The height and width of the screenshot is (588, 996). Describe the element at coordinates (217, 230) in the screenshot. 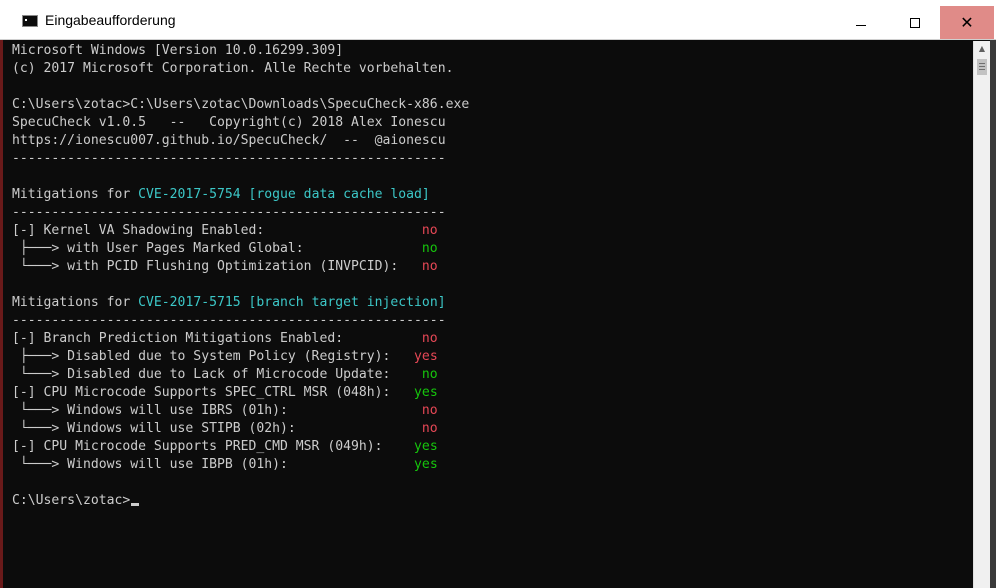

I see `console-text: [-] Kernel VA Shadowing Enabled:` at that location.